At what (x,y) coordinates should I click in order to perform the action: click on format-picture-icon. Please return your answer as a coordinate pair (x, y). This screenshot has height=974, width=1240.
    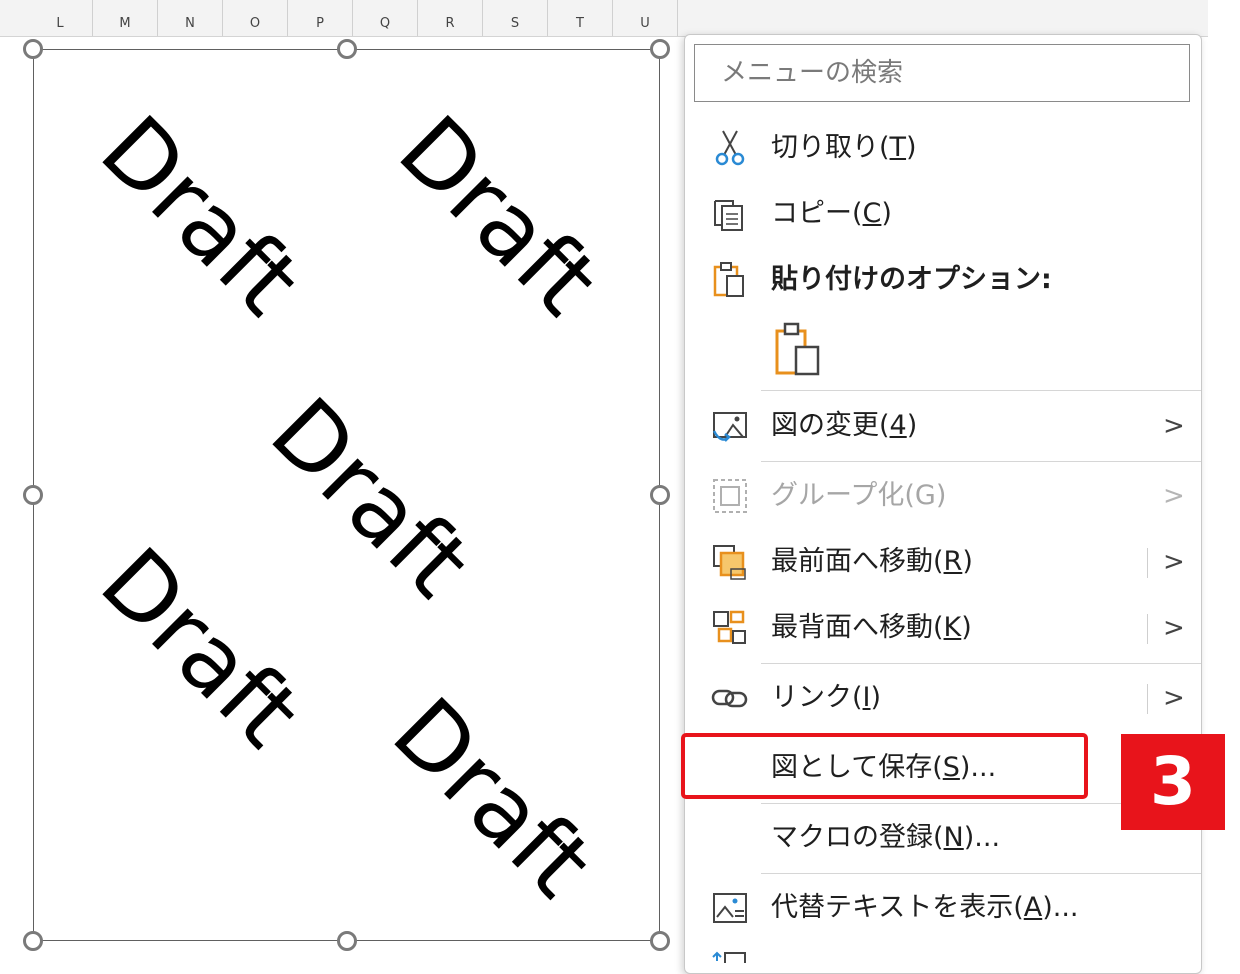
    Looking at the image, I should click on (729, 957).